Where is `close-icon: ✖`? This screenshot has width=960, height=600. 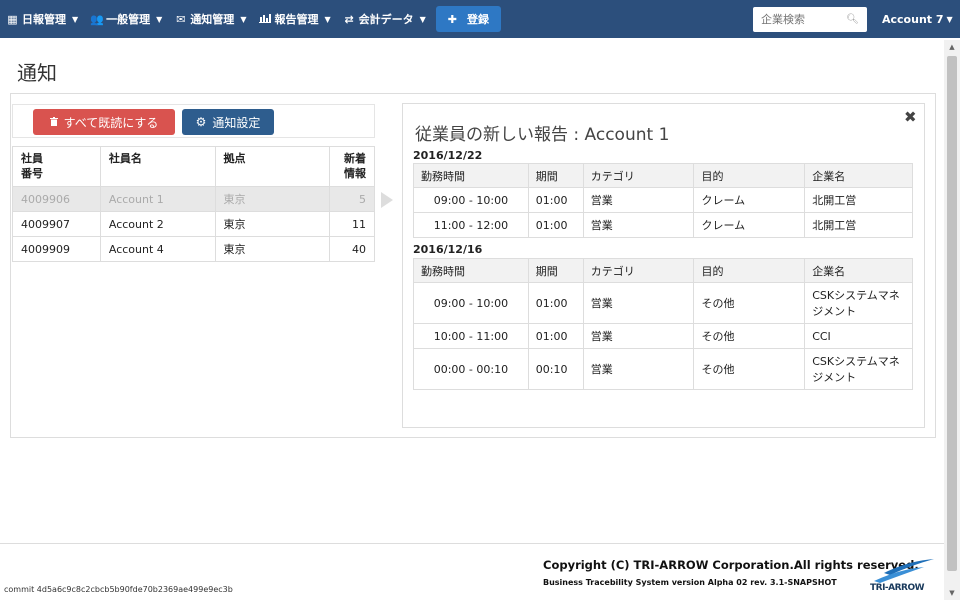 close-icon: ✖ is located at coordinates (910, 117).